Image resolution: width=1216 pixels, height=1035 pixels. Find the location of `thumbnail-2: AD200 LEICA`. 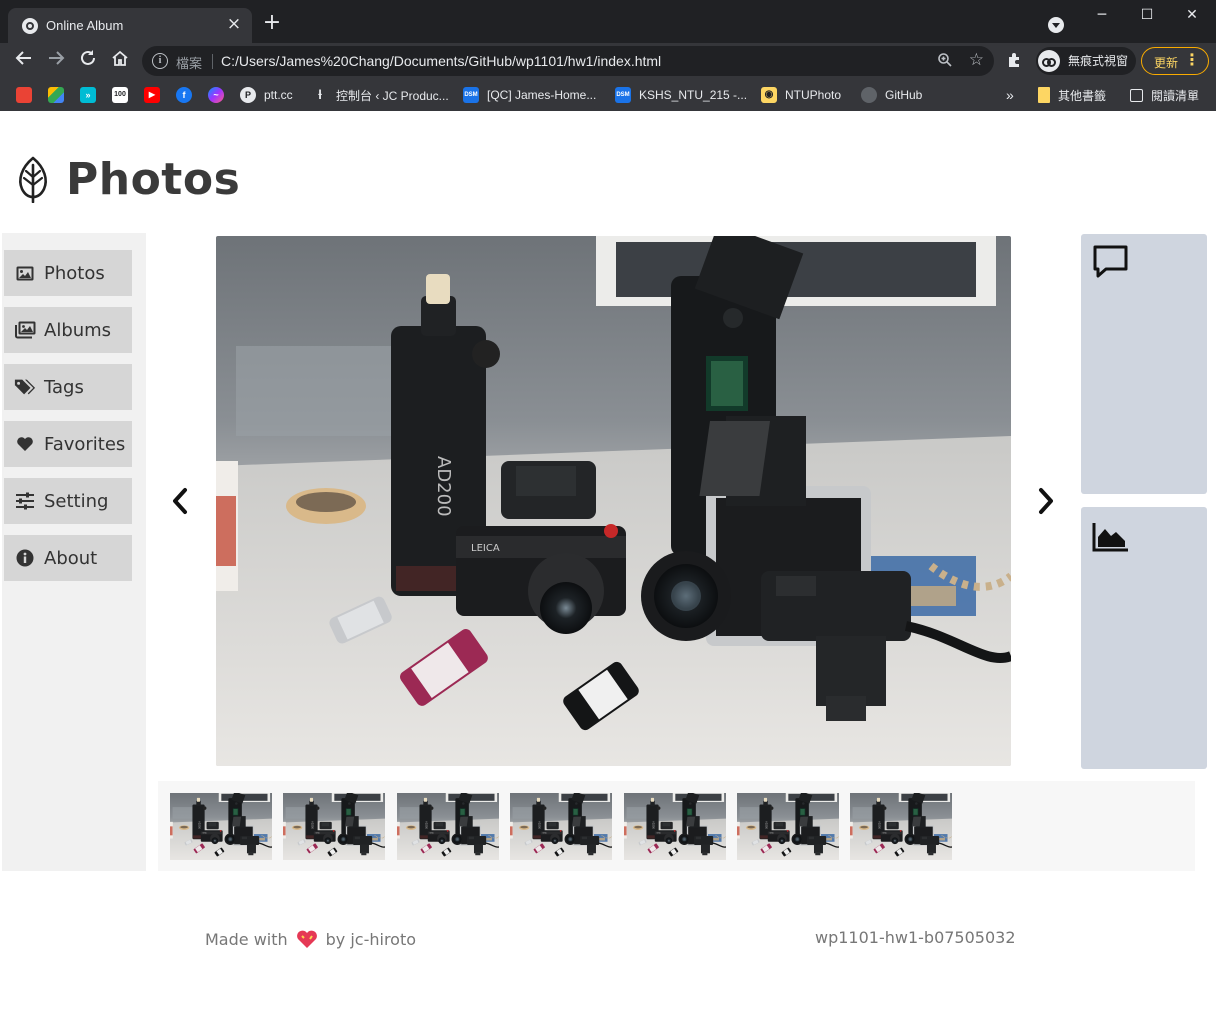

thumbnail-2: AD200 LEICA is located at coordinates (334, 826).